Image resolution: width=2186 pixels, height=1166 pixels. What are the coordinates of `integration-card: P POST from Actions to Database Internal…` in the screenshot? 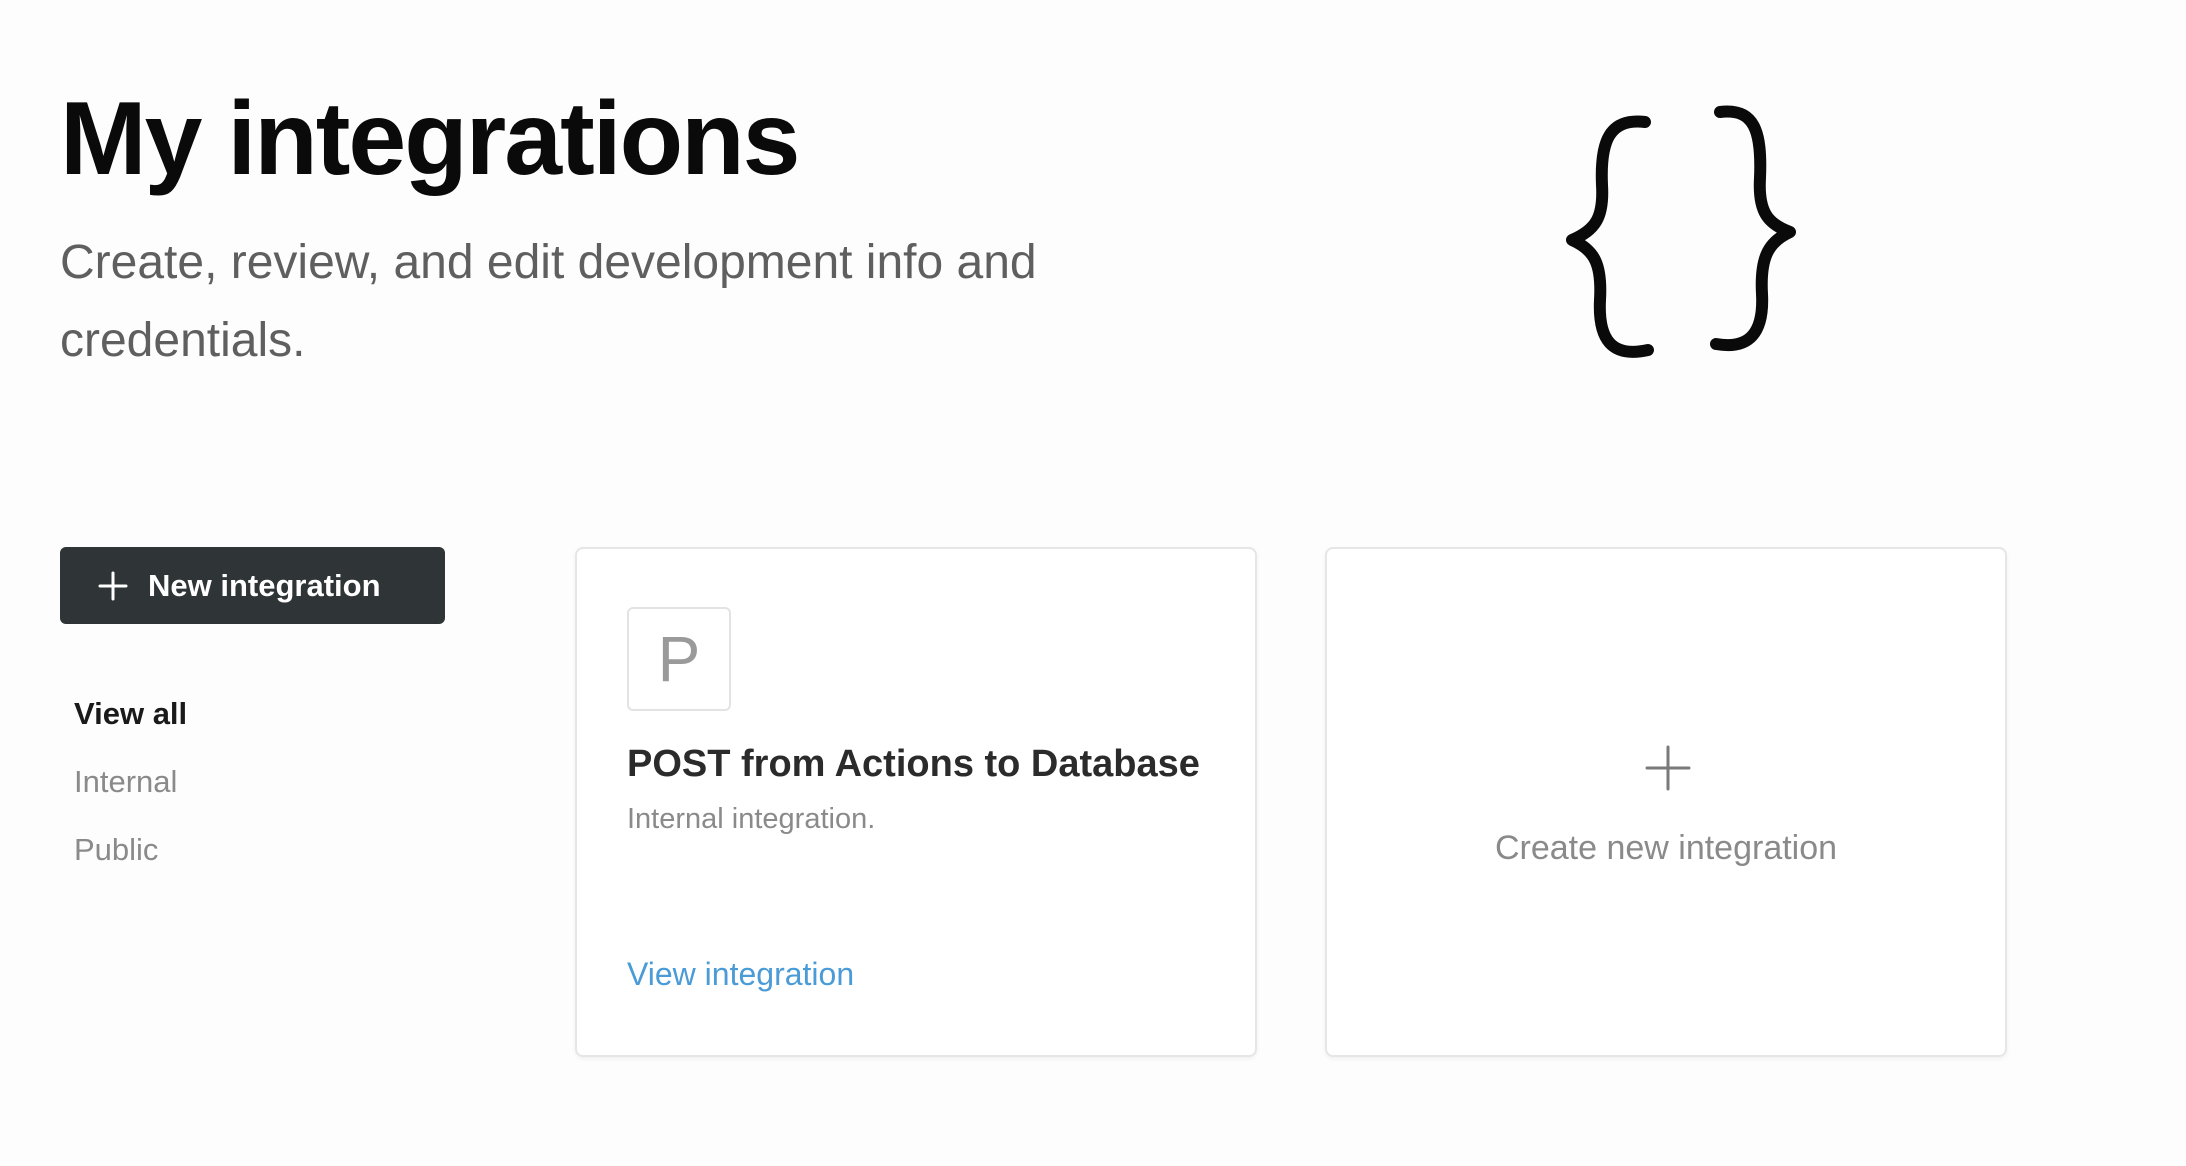 It's located at (916, 802).